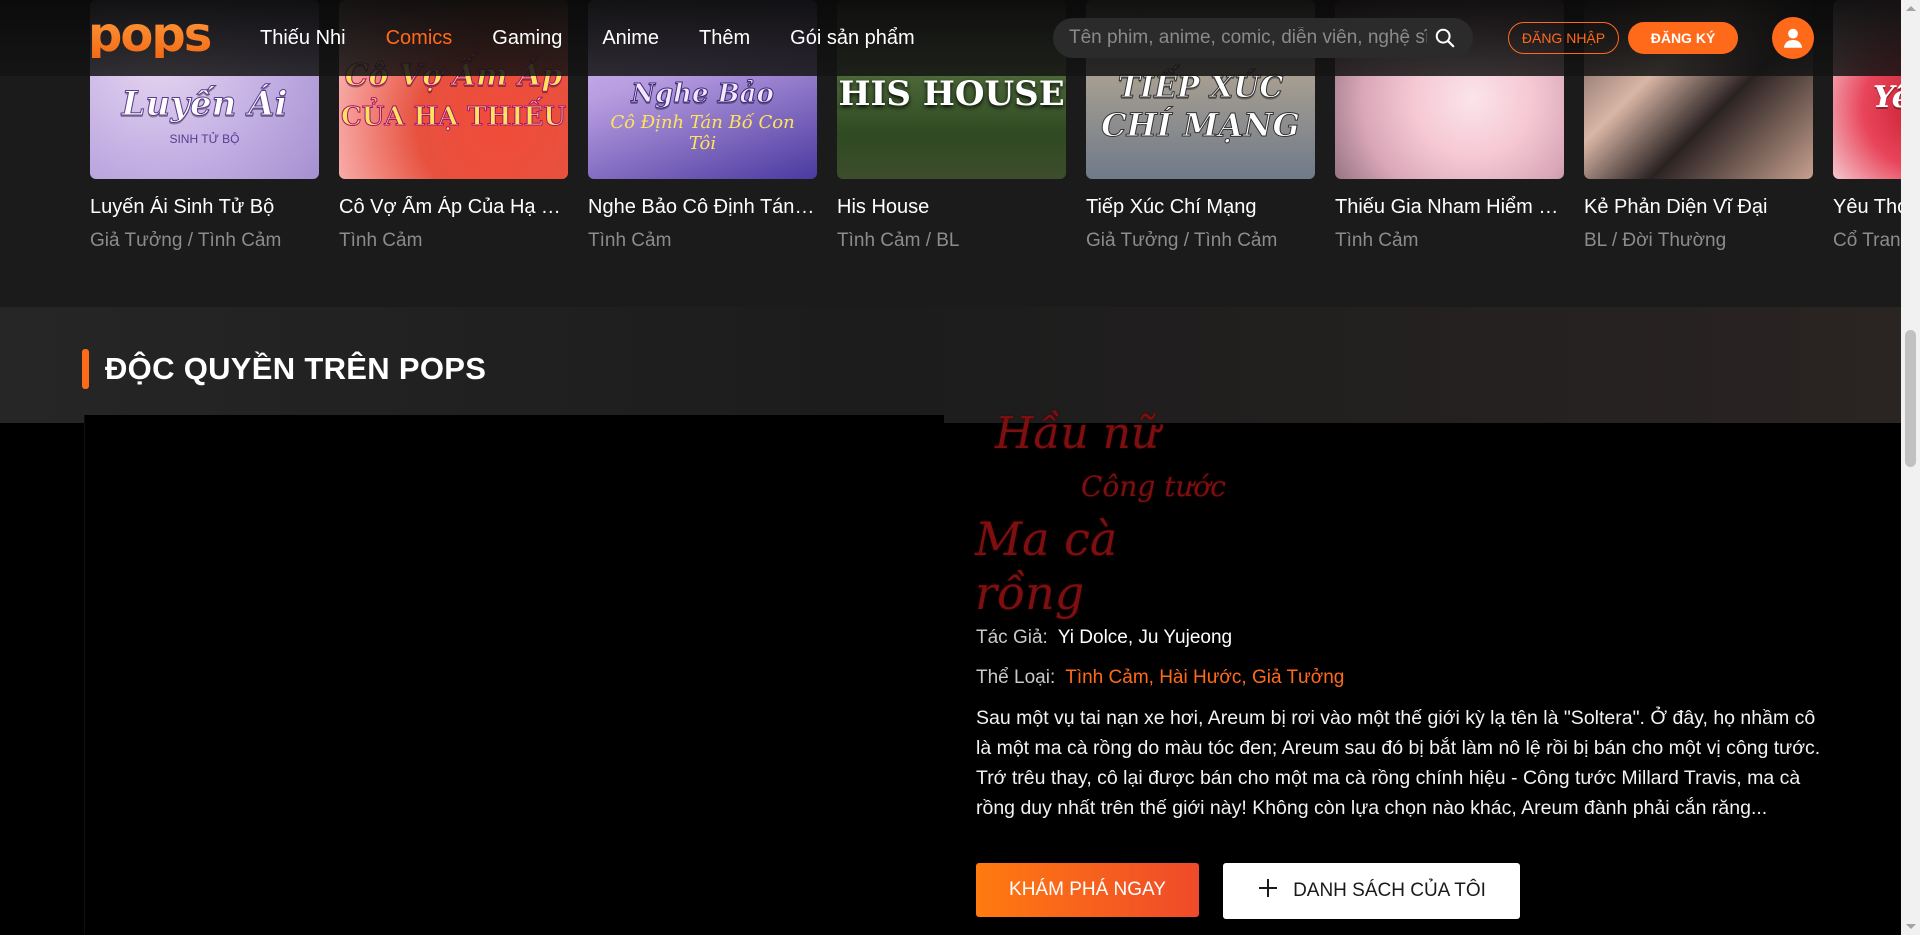 This screenshot has width=1920, height=935. I want to click on page-scrollbar, so click(1910, 467).